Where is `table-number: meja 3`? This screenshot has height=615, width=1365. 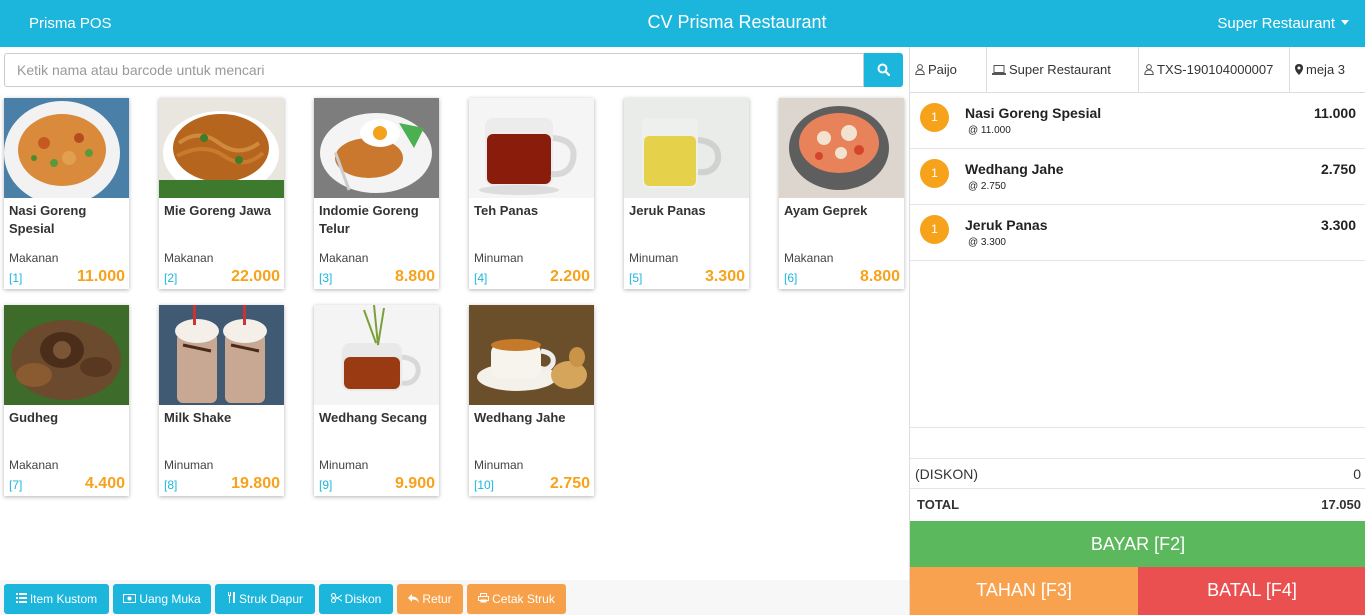 table-number: meja 3 is located at coordinates (1326, 69).